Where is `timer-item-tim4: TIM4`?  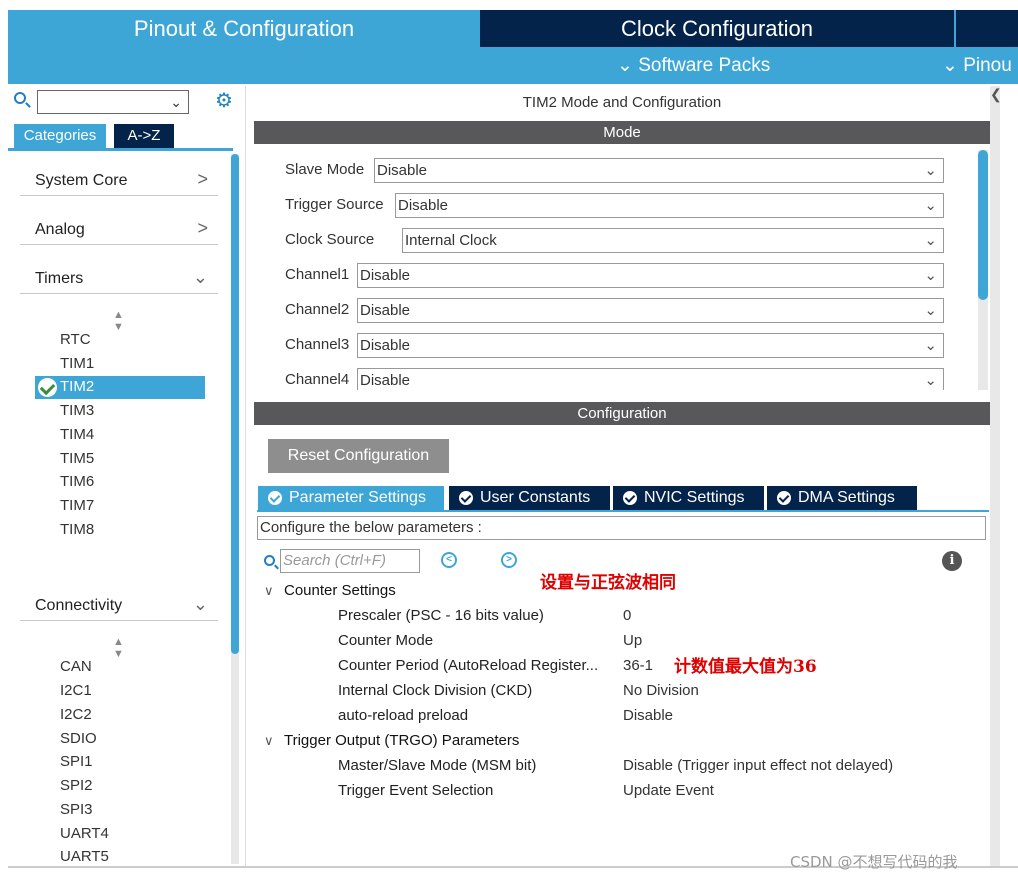 timer-item-tim4: TIM4 is located at coordinates (77, 434).